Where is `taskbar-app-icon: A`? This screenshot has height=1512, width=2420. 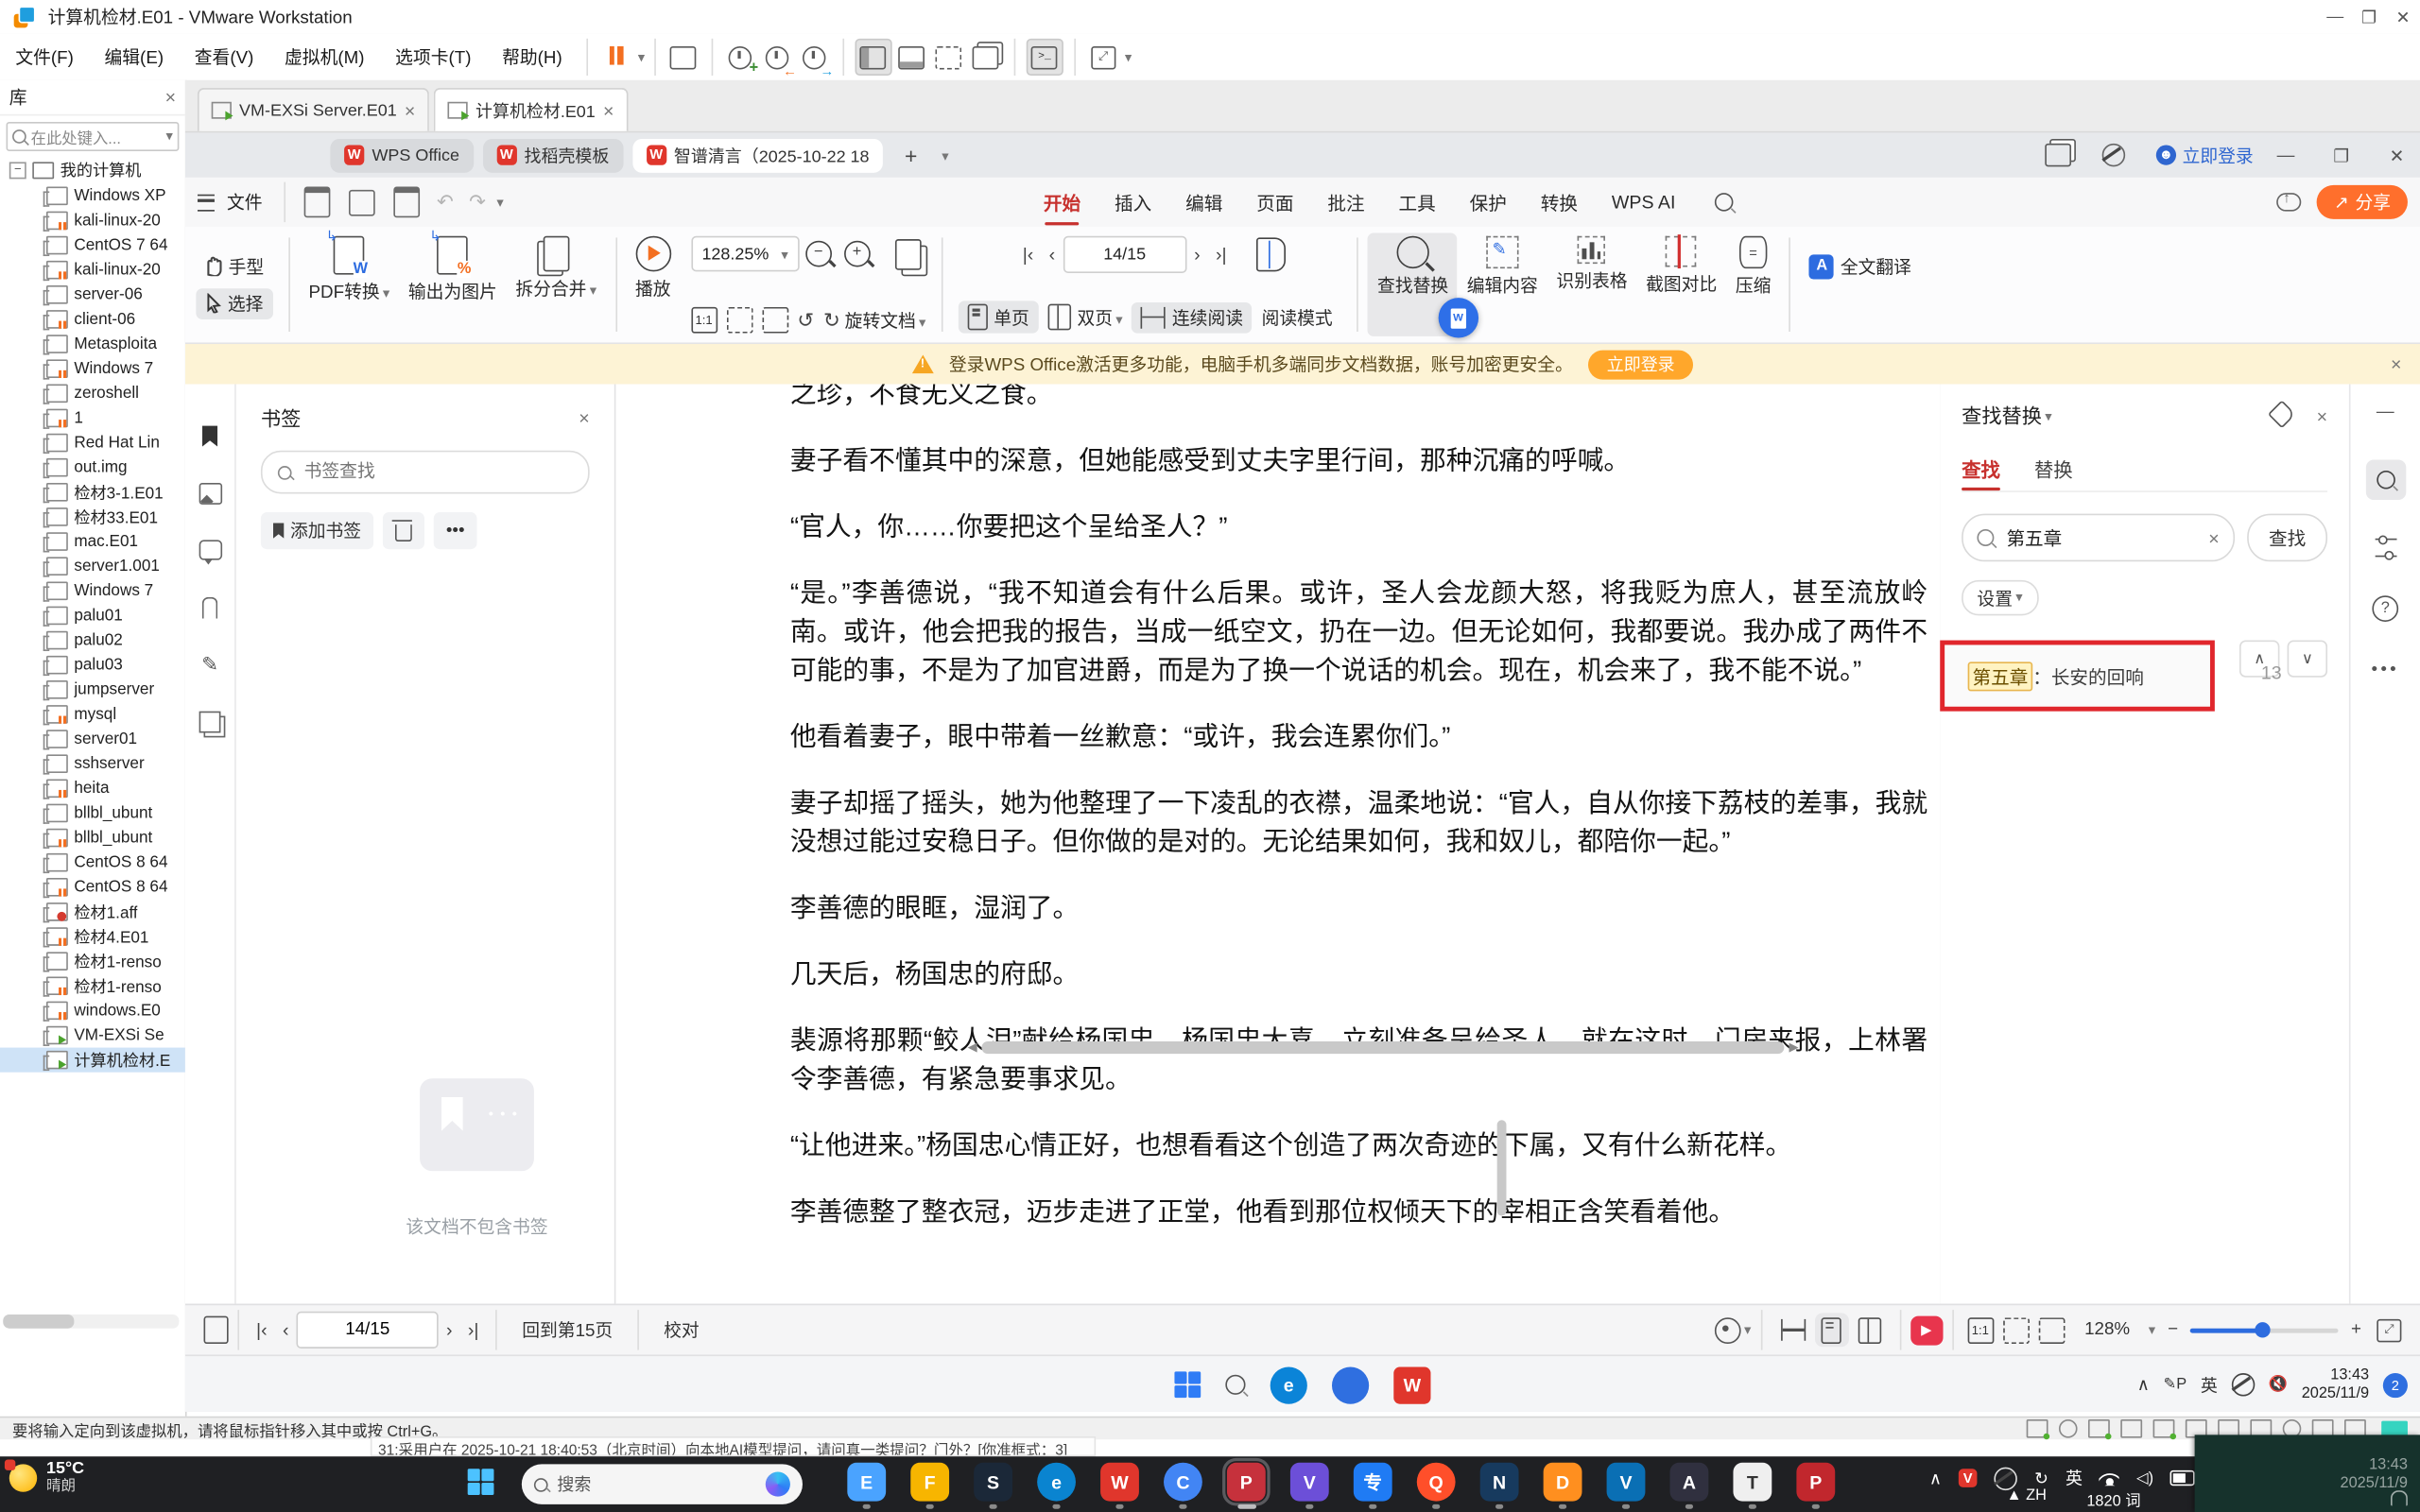 taskbar-app-icon: A is located at coordinates (1689, 1485).